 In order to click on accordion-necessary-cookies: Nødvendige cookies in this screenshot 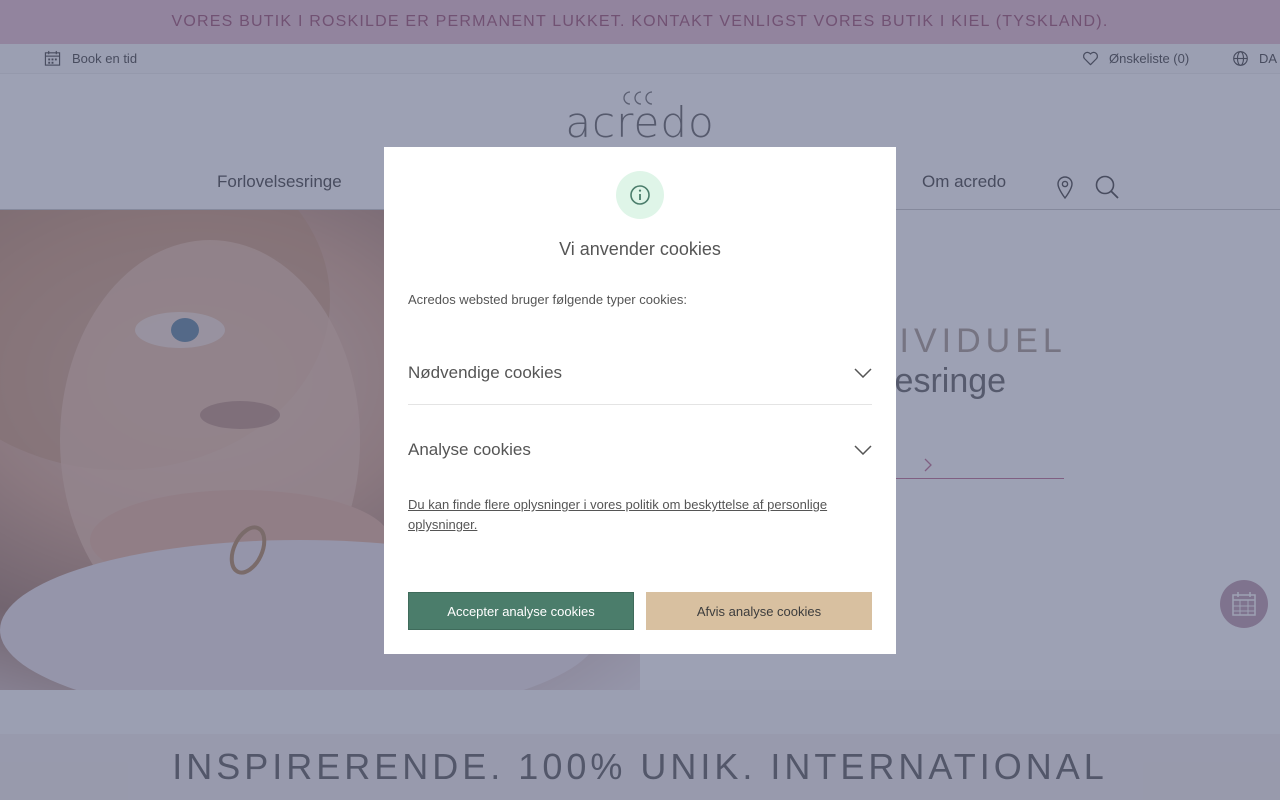, I will do `click(640, 373)`.